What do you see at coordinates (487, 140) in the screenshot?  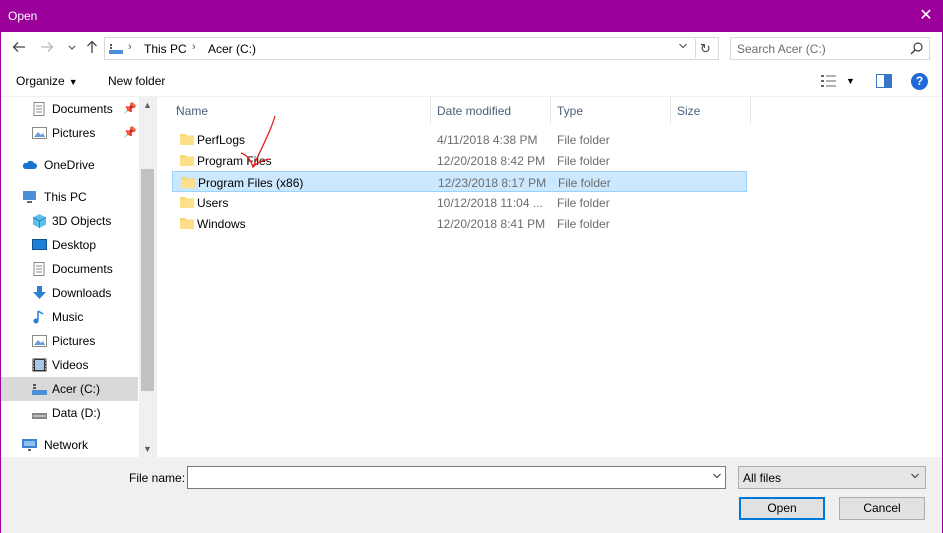 I see `file-date: 4/11/2018 4:38 PM` at bounding box center [487, 140].